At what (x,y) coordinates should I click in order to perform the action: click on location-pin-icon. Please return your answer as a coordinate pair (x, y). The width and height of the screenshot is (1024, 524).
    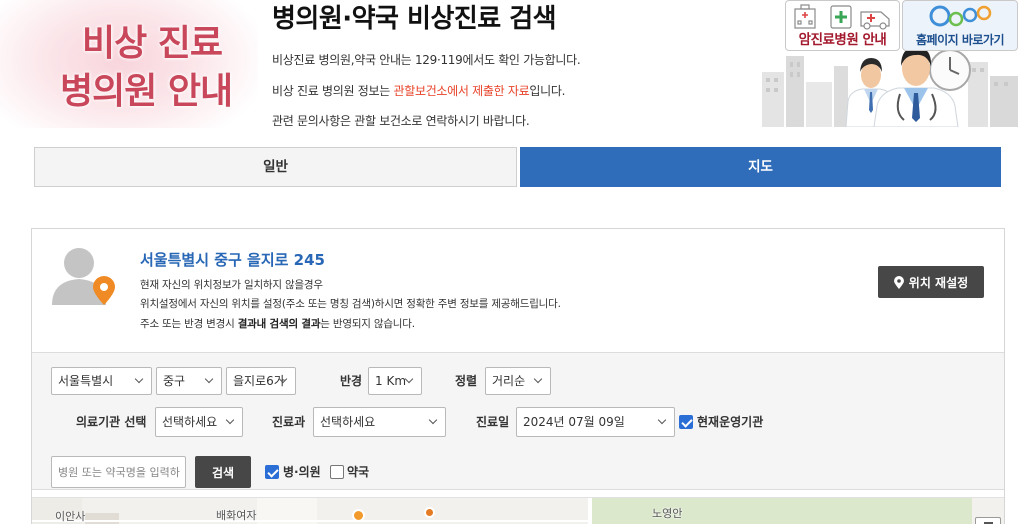
    Looking at the image, I should click on (898, 282).